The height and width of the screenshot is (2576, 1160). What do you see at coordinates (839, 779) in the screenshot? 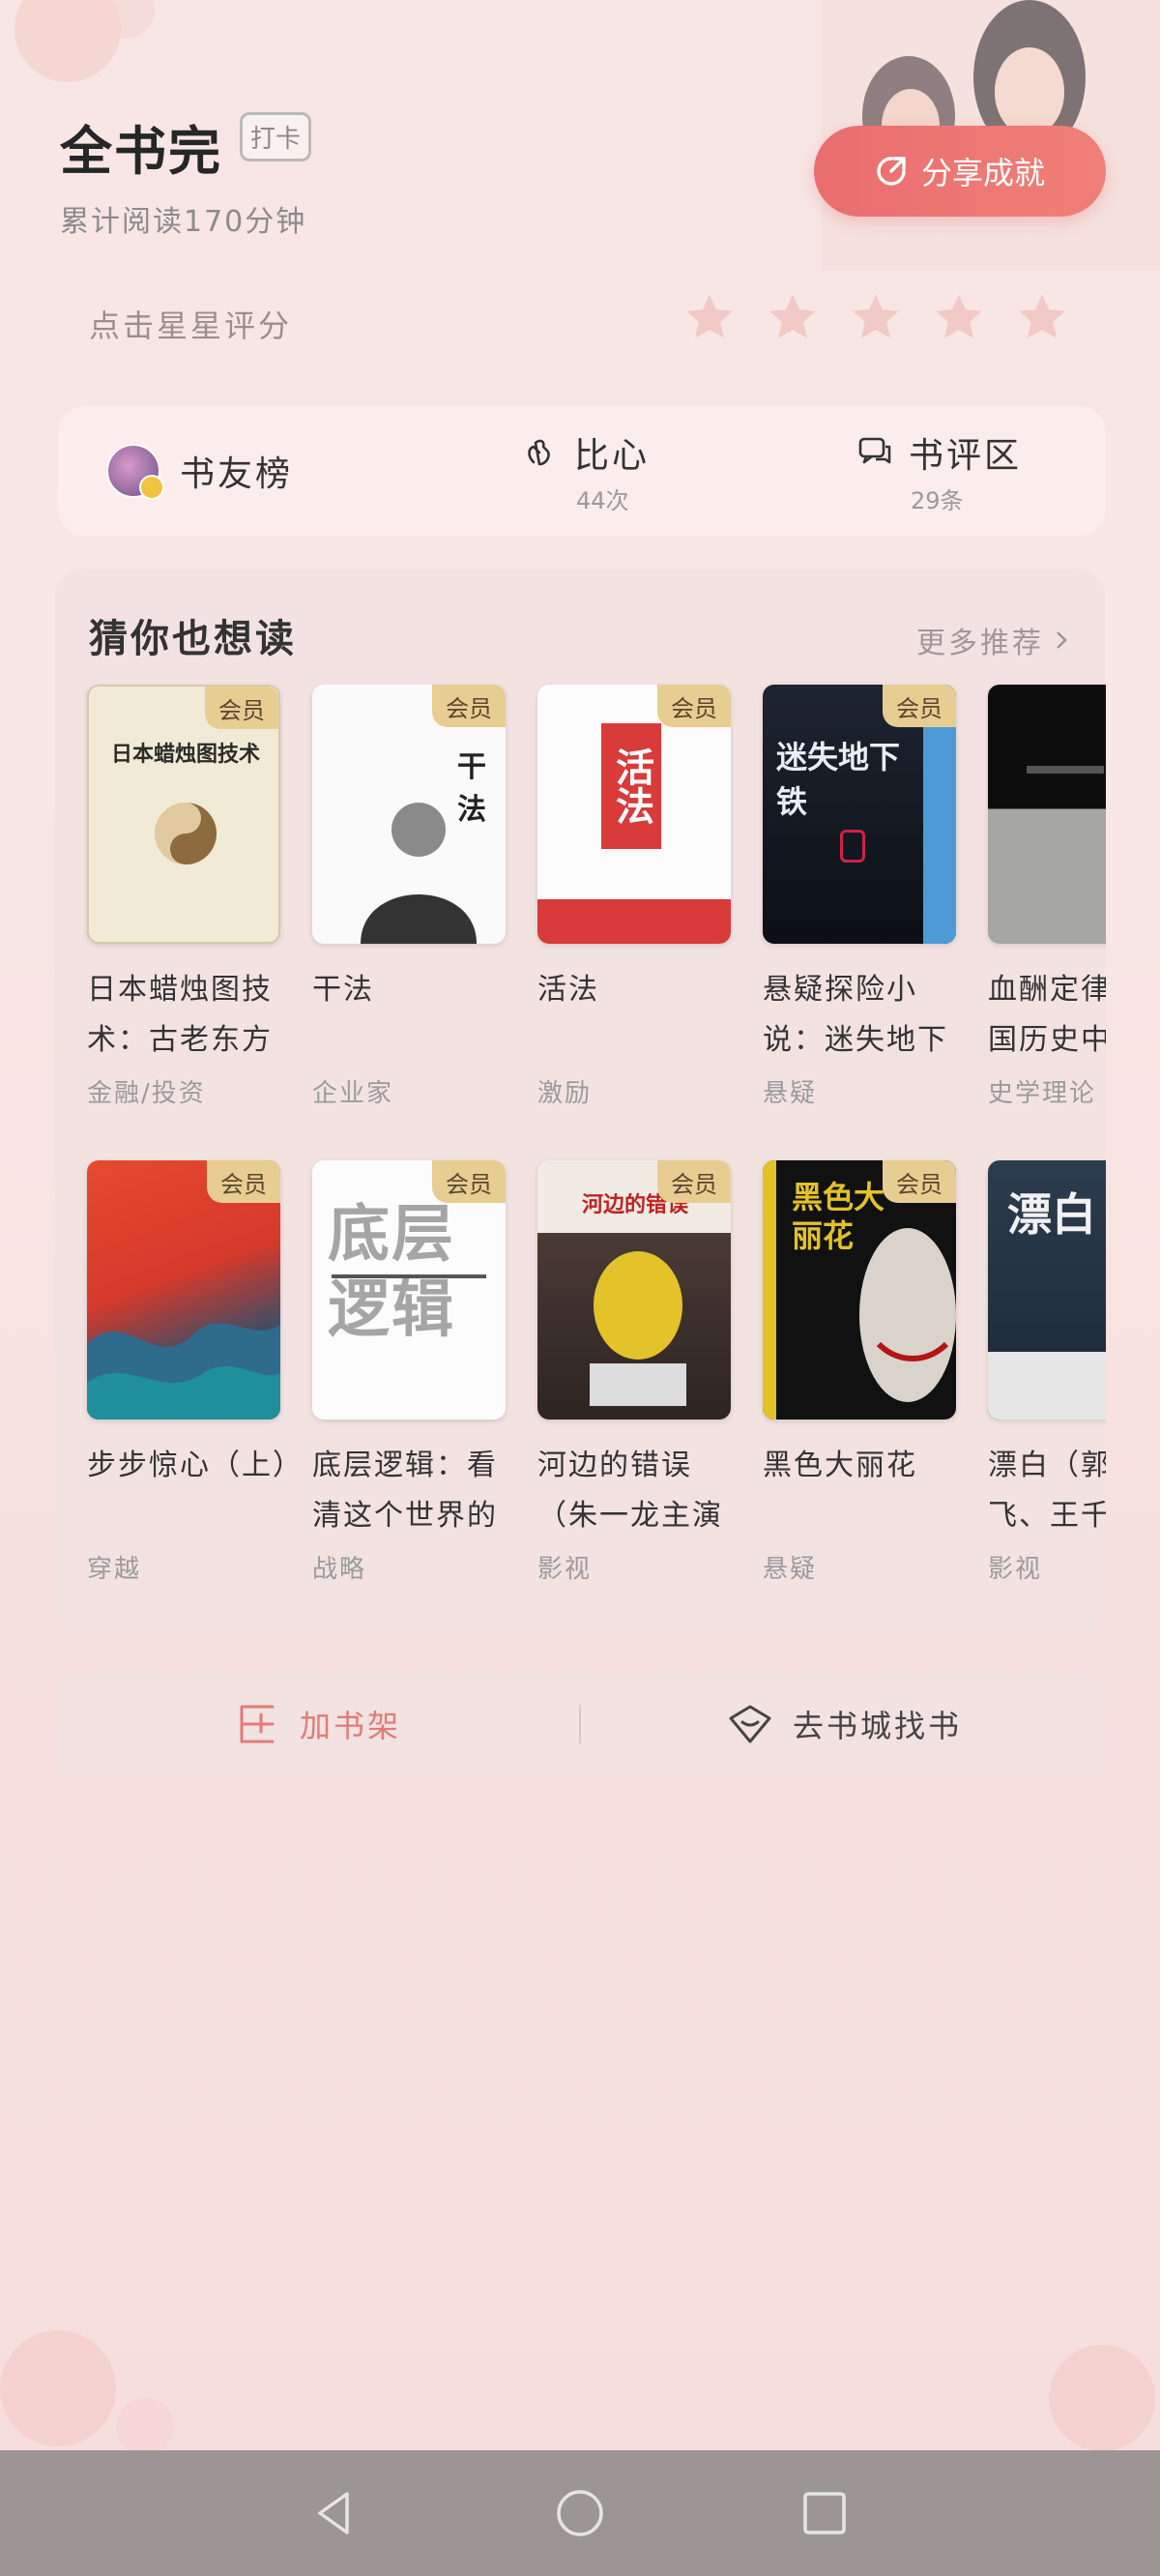
I see `cover-title: 迷失地下铁` at bounding box center [839, 779].